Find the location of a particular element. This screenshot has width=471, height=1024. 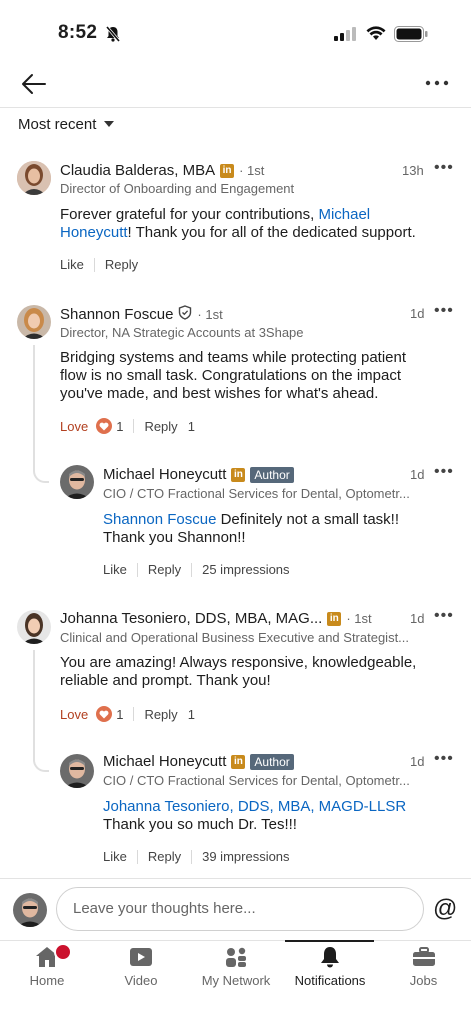

commenter-name: Claudia Balderas, MBA is located at coordinates (137, 170).